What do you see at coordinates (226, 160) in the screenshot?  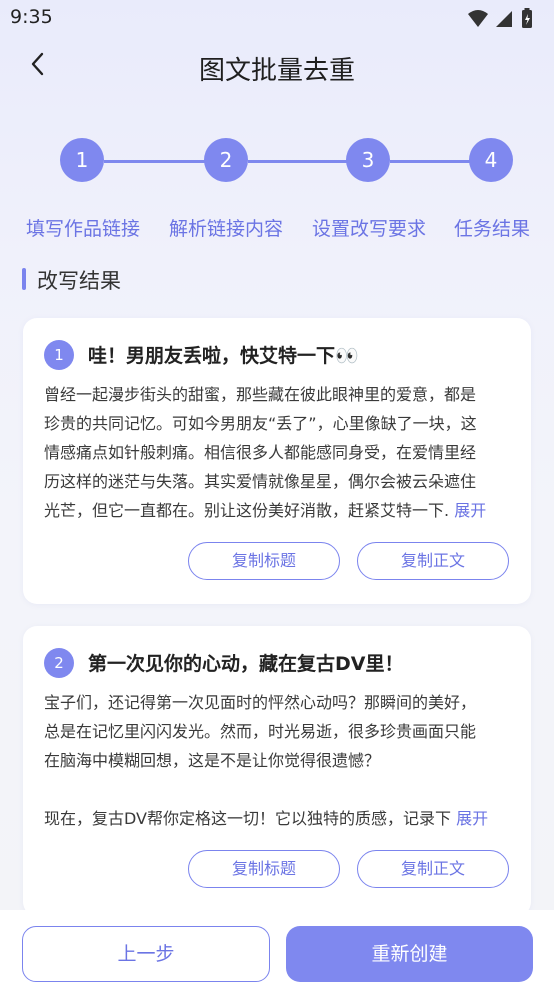 I see `step-number-2: 2` at bounding box center [226, 160].